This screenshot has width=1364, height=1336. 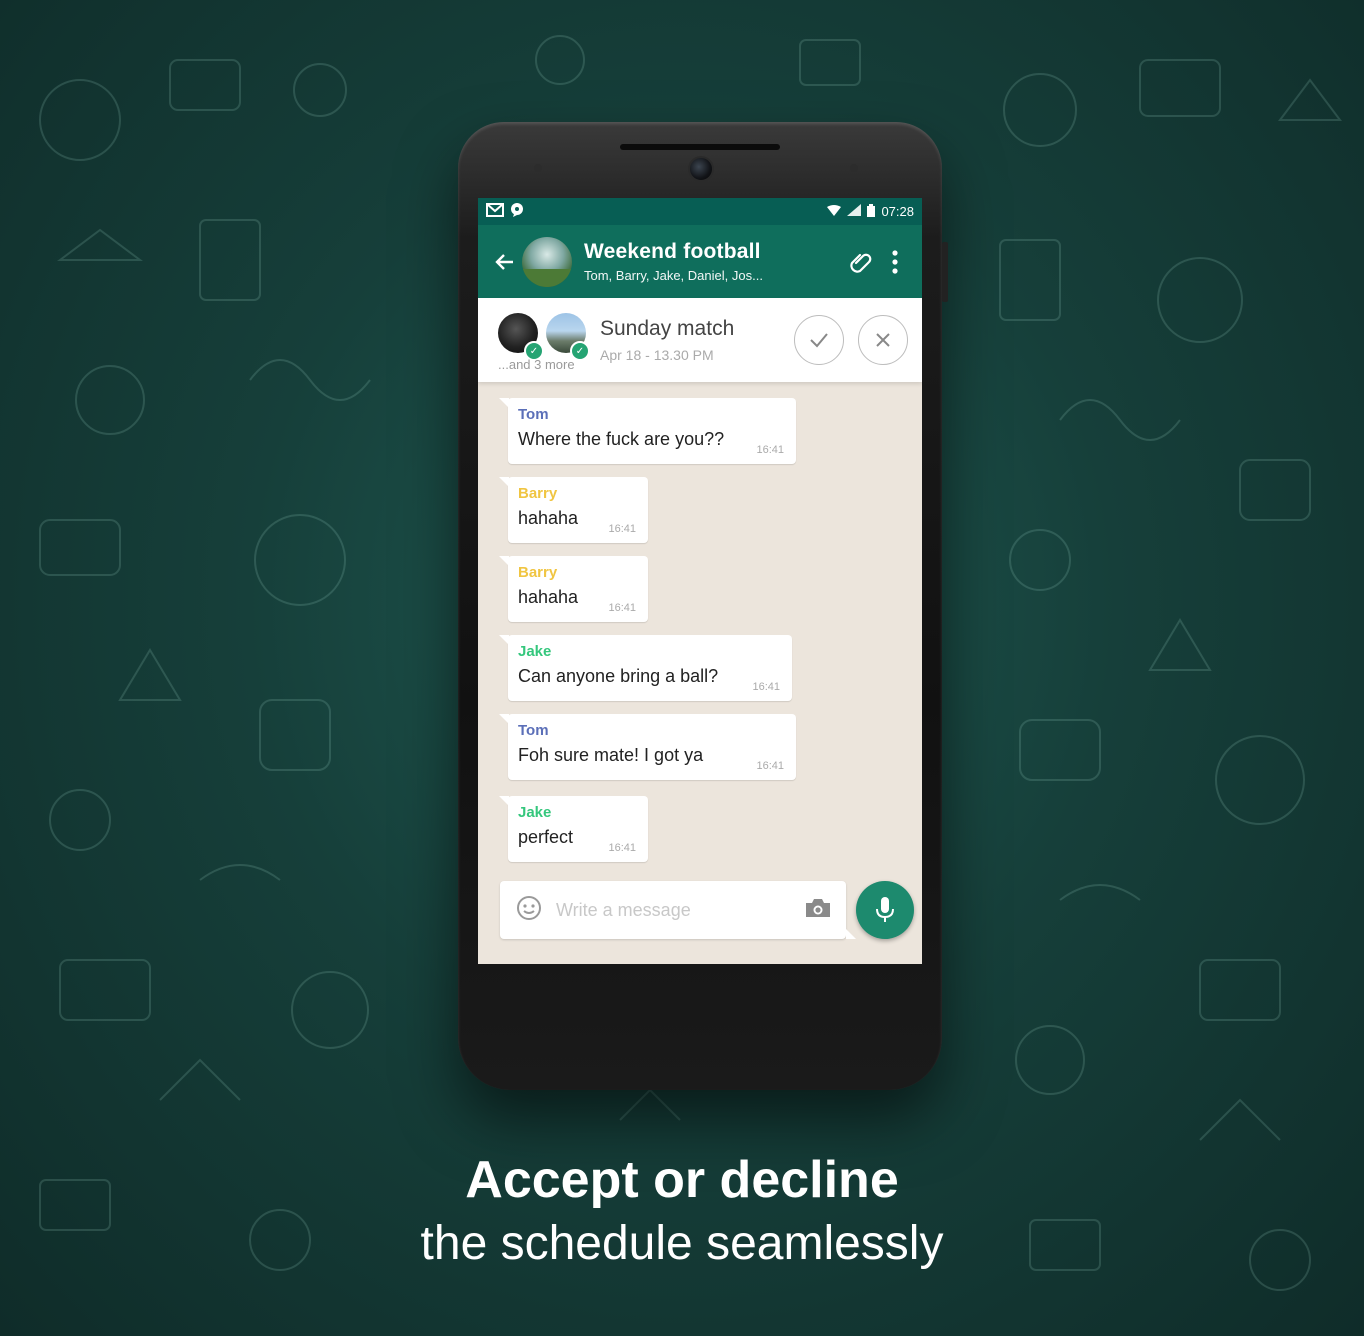 I want to click on front-camera, so click(x=701, y=169).